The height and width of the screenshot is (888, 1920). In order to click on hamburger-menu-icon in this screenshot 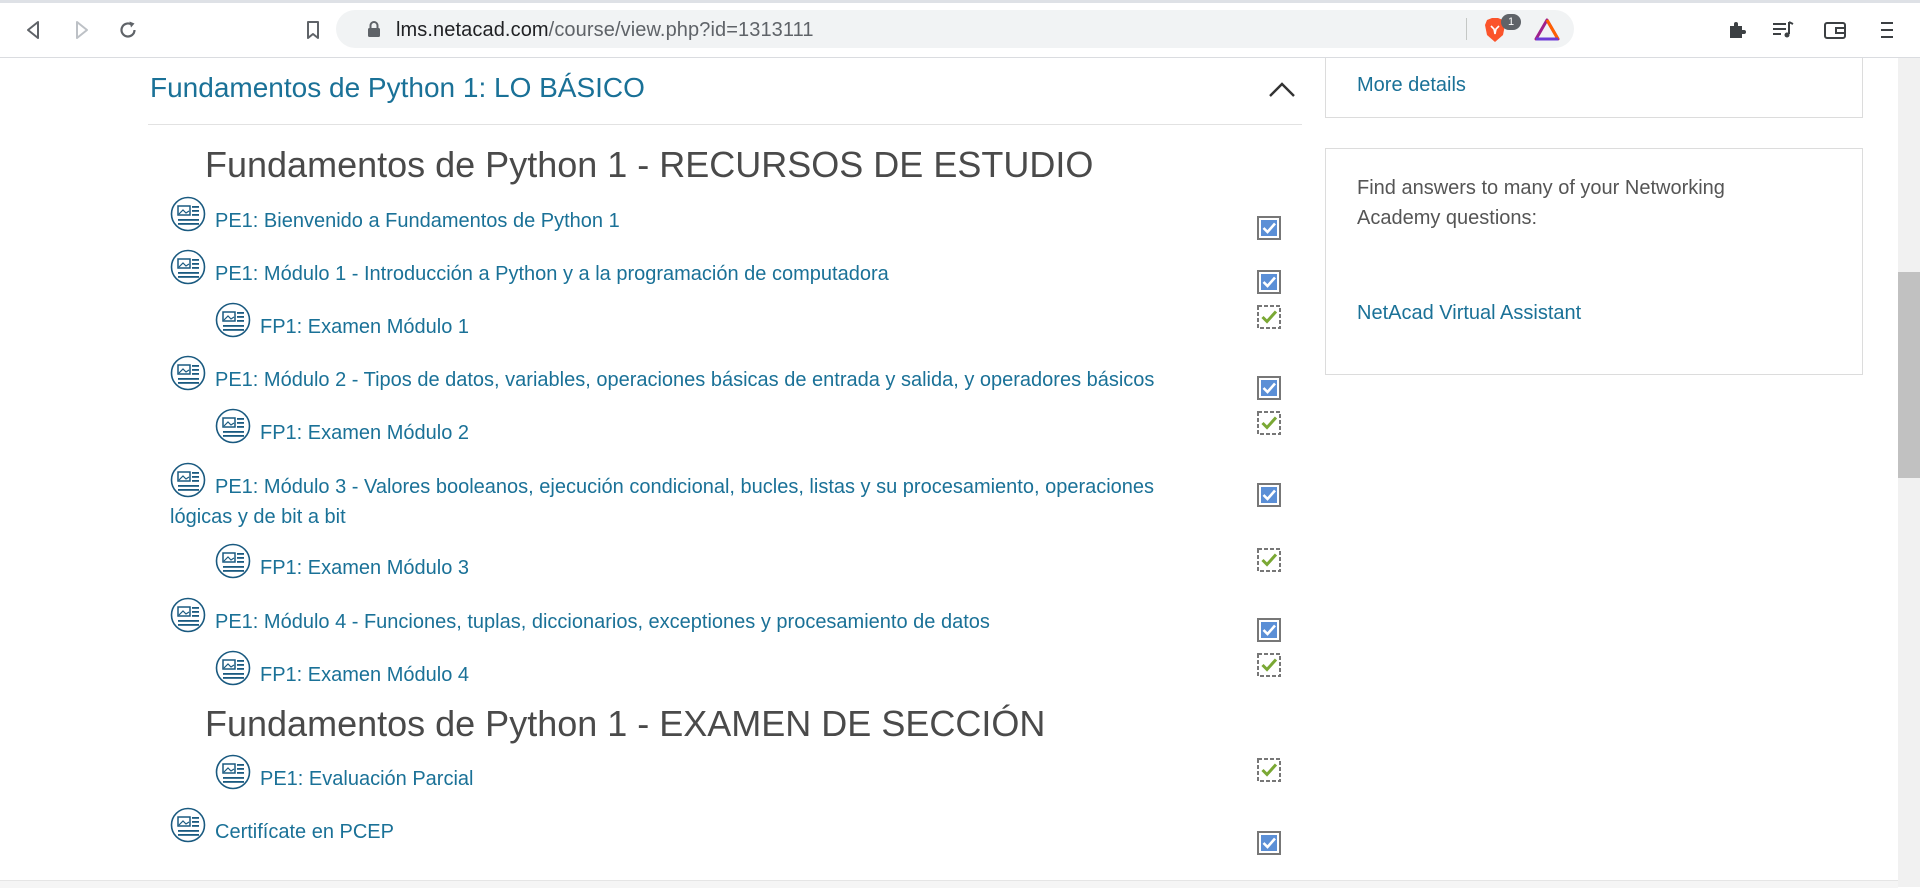, I will do `click(1887, 30)`.